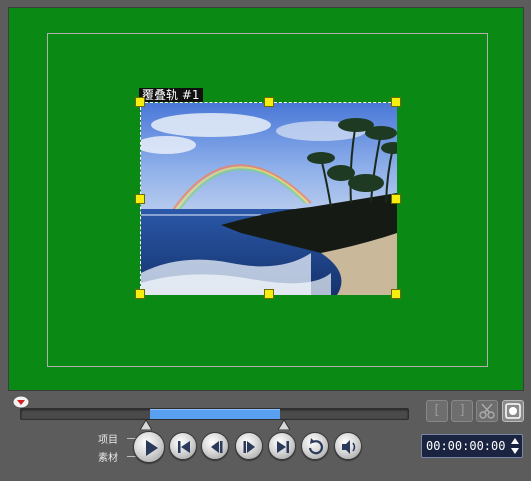  Describe the element at coordinates (108, 456) in the screenshot. I see `mode-clip-label: 素材` at that location.